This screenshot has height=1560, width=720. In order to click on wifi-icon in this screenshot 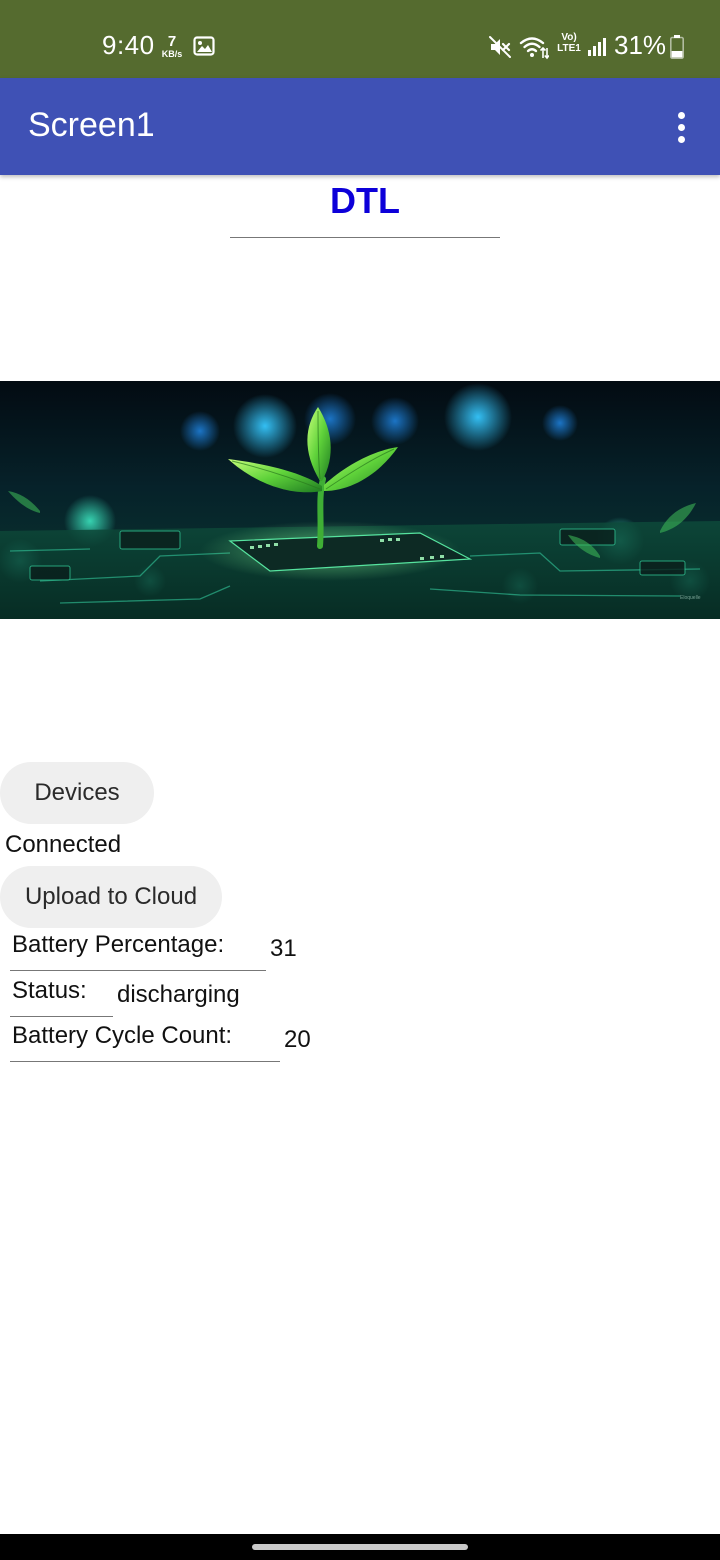, I will do `click(534, 47)`.